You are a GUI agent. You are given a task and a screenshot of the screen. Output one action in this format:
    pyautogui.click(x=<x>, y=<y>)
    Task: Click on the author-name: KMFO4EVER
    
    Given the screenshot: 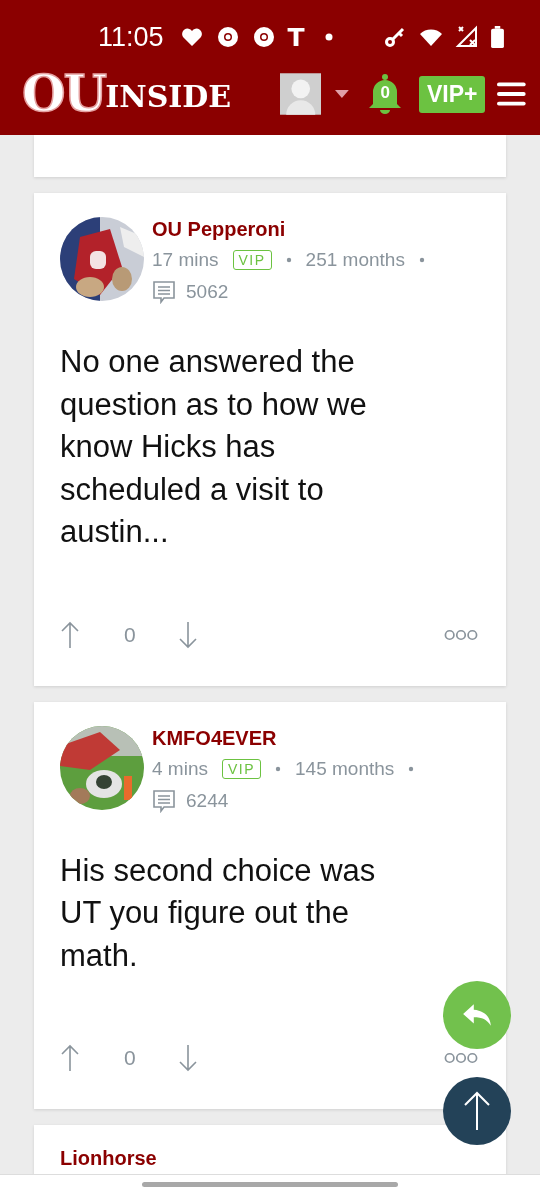 What is the action you would take?
    pyautogui.click(x=214, y=738)
    